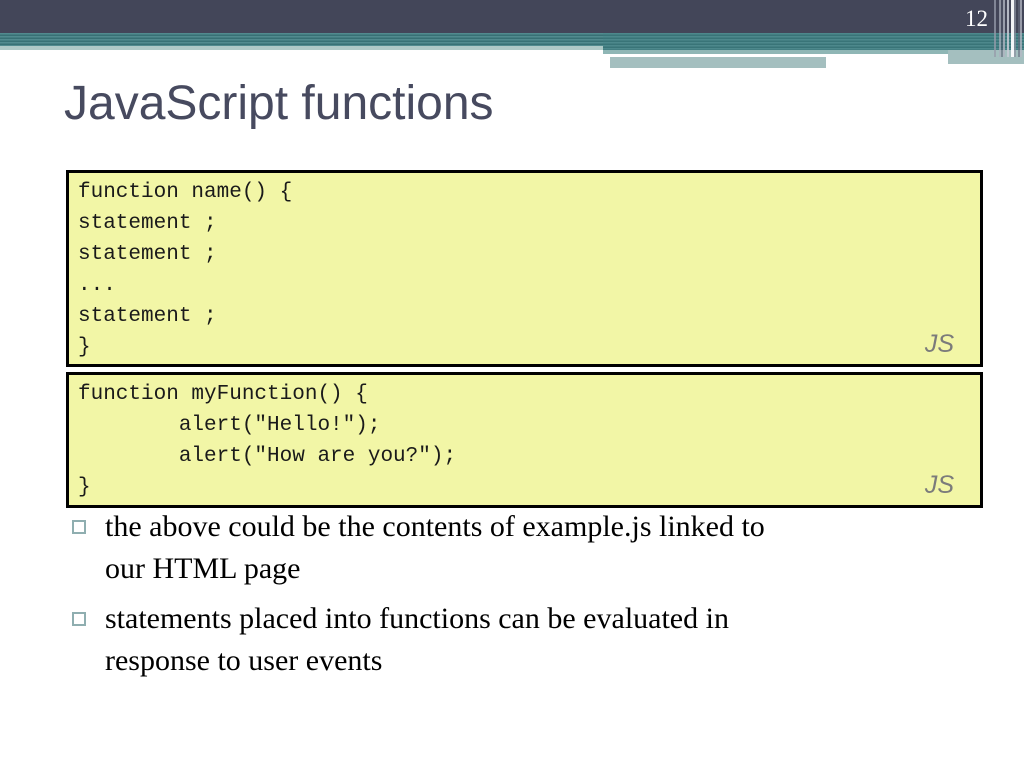  I want to click on header-navy-bar, so click(512, 16).